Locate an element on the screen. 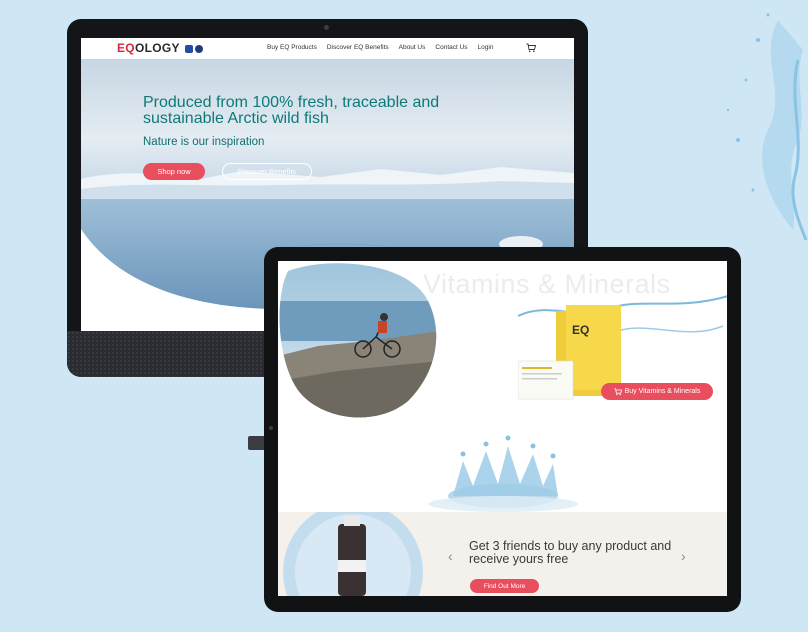  cyclist-arctic-image is located at coordinates (358, 340).